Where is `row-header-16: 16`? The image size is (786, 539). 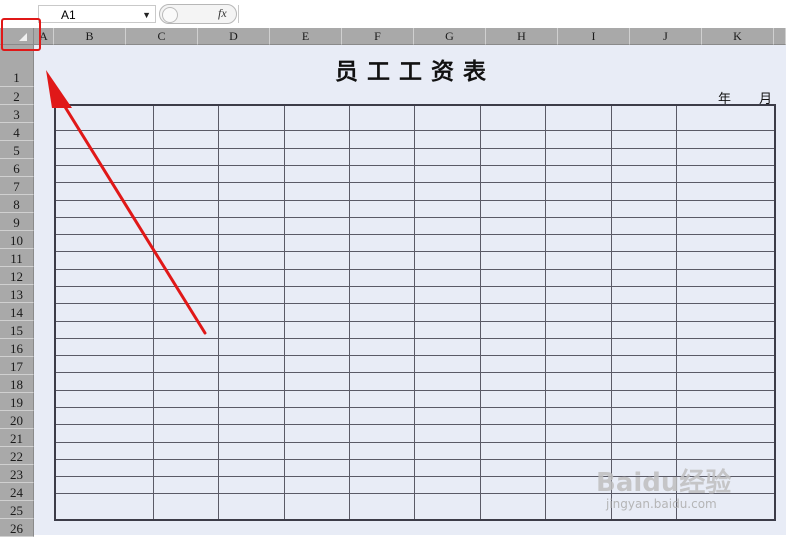 row-header-16: 16 is located at coordinates (17, 348).